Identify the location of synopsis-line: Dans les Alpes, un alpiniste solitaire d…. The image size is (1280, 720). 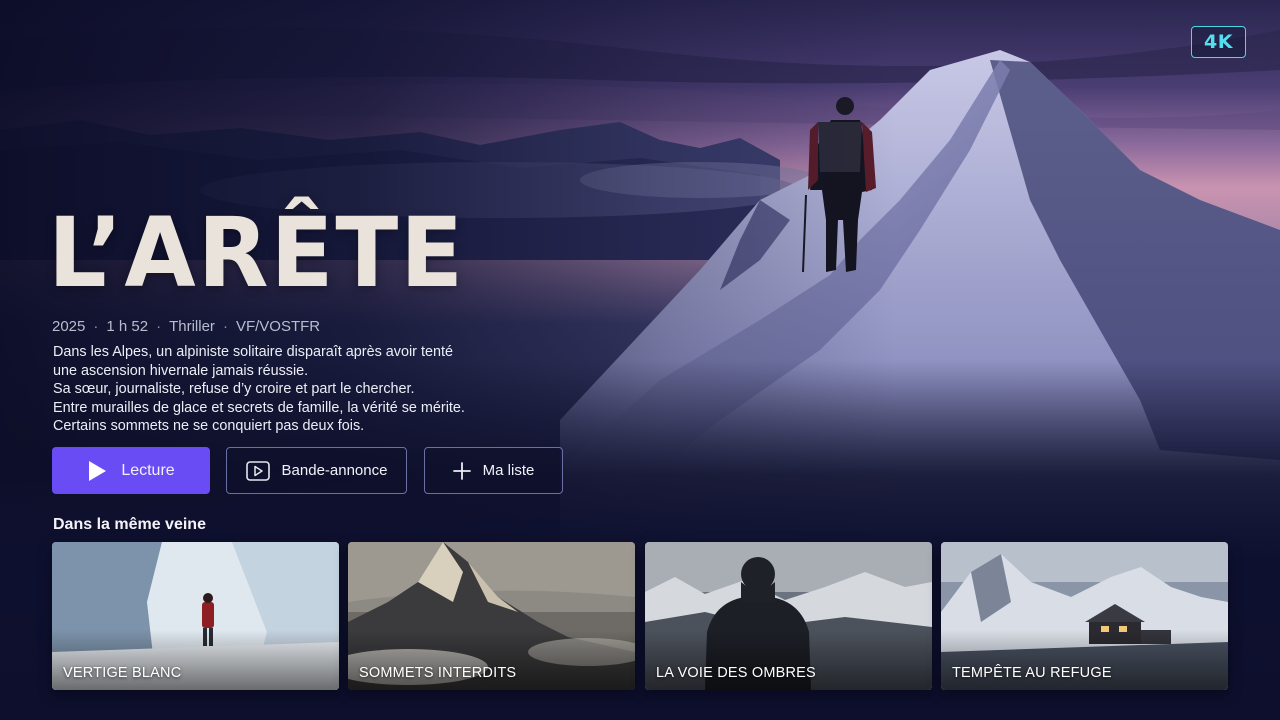
(253, 352).